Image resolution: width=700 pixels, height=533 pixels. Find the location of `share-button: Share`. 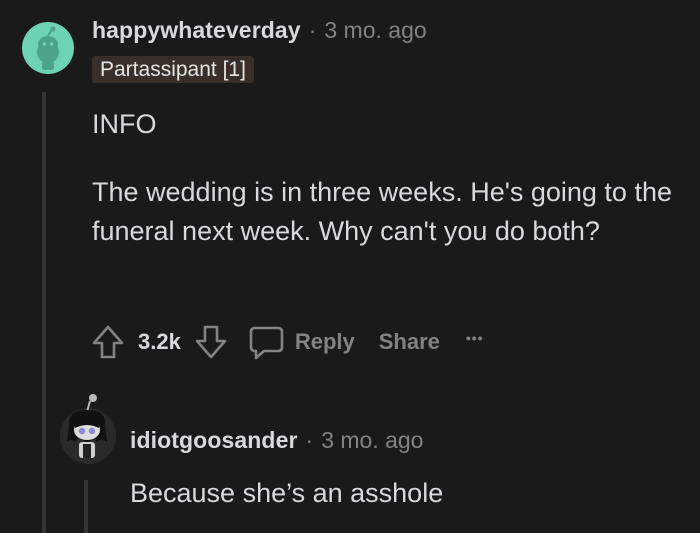

share-button: Share is located at coordinates (409, 342).